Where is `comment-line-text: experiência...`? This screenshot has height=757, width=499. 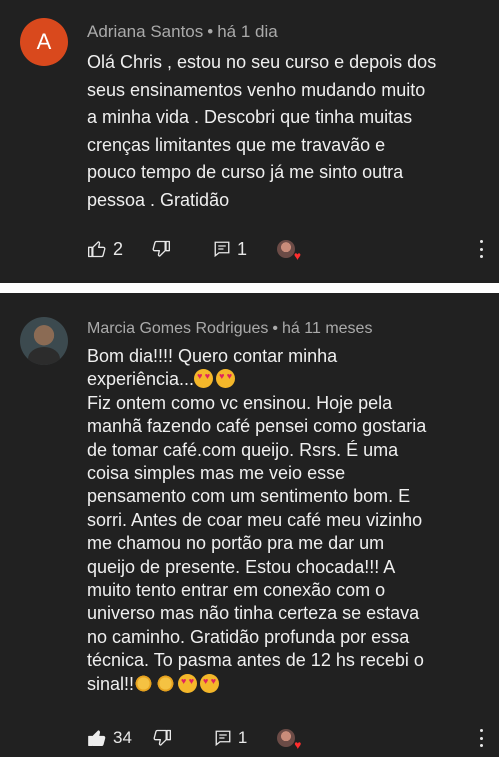
comment-line-text: experiência... is located at coordinates (141, 379).